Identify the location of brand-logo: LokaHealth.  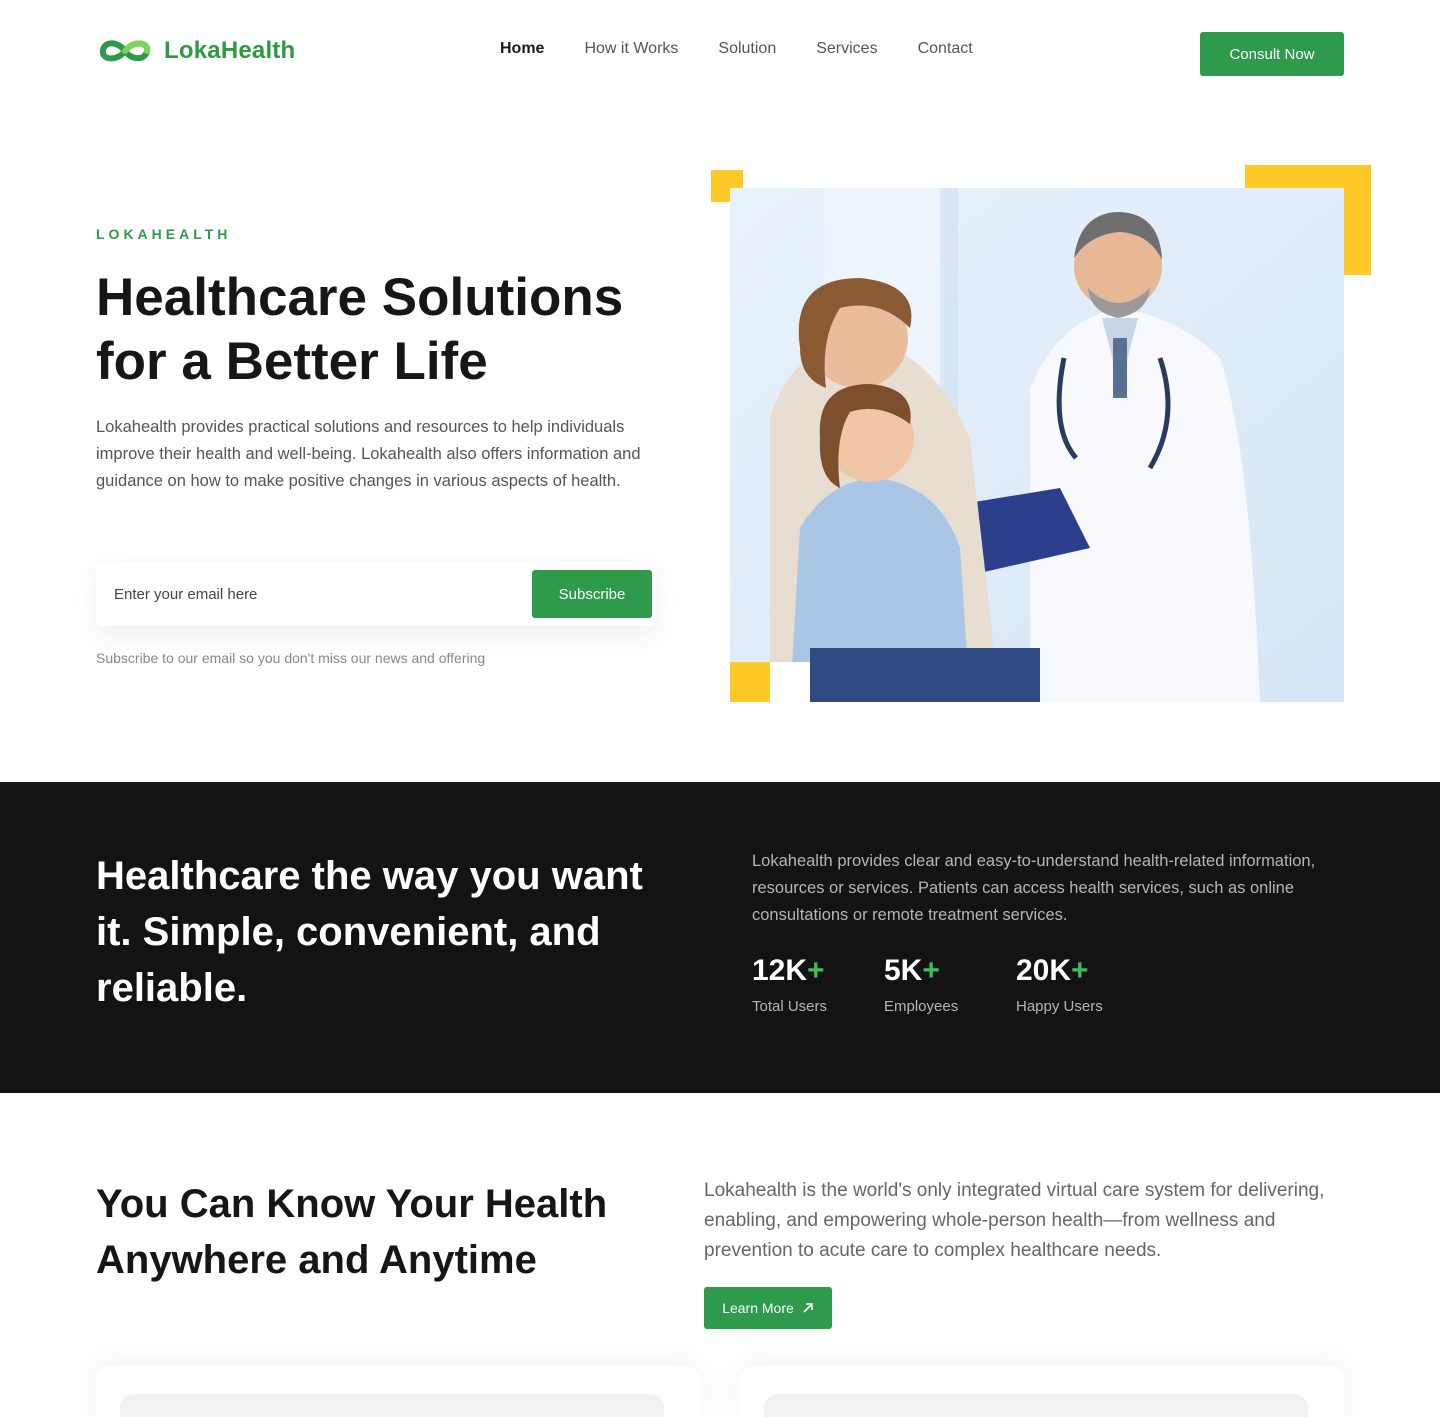
(196, 51).